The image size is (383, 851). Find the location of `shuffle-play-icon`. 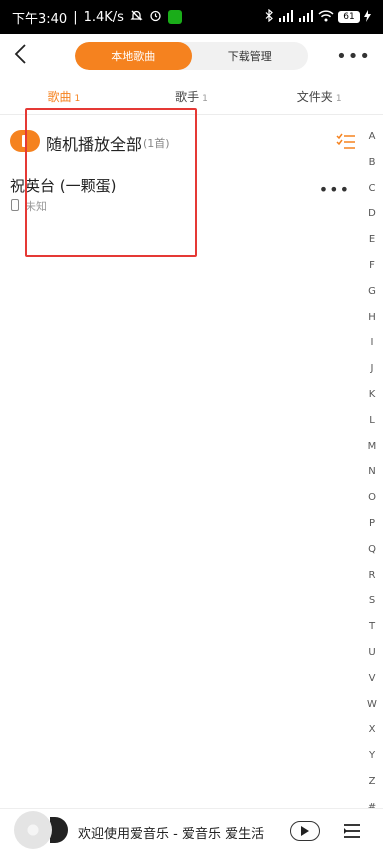

shuffle-play-icon is located at coordinates (25, 141).